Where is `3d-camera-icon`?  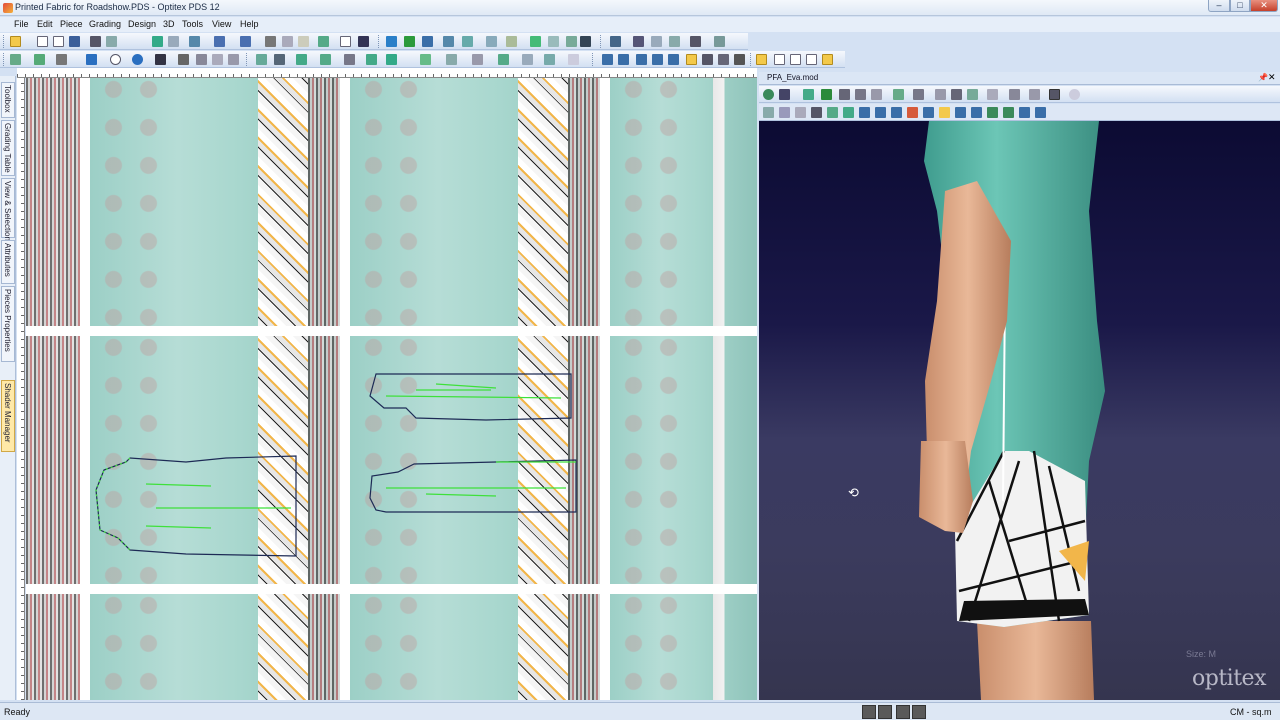
3d-camera-icon is located at coordinates (1034, 94).